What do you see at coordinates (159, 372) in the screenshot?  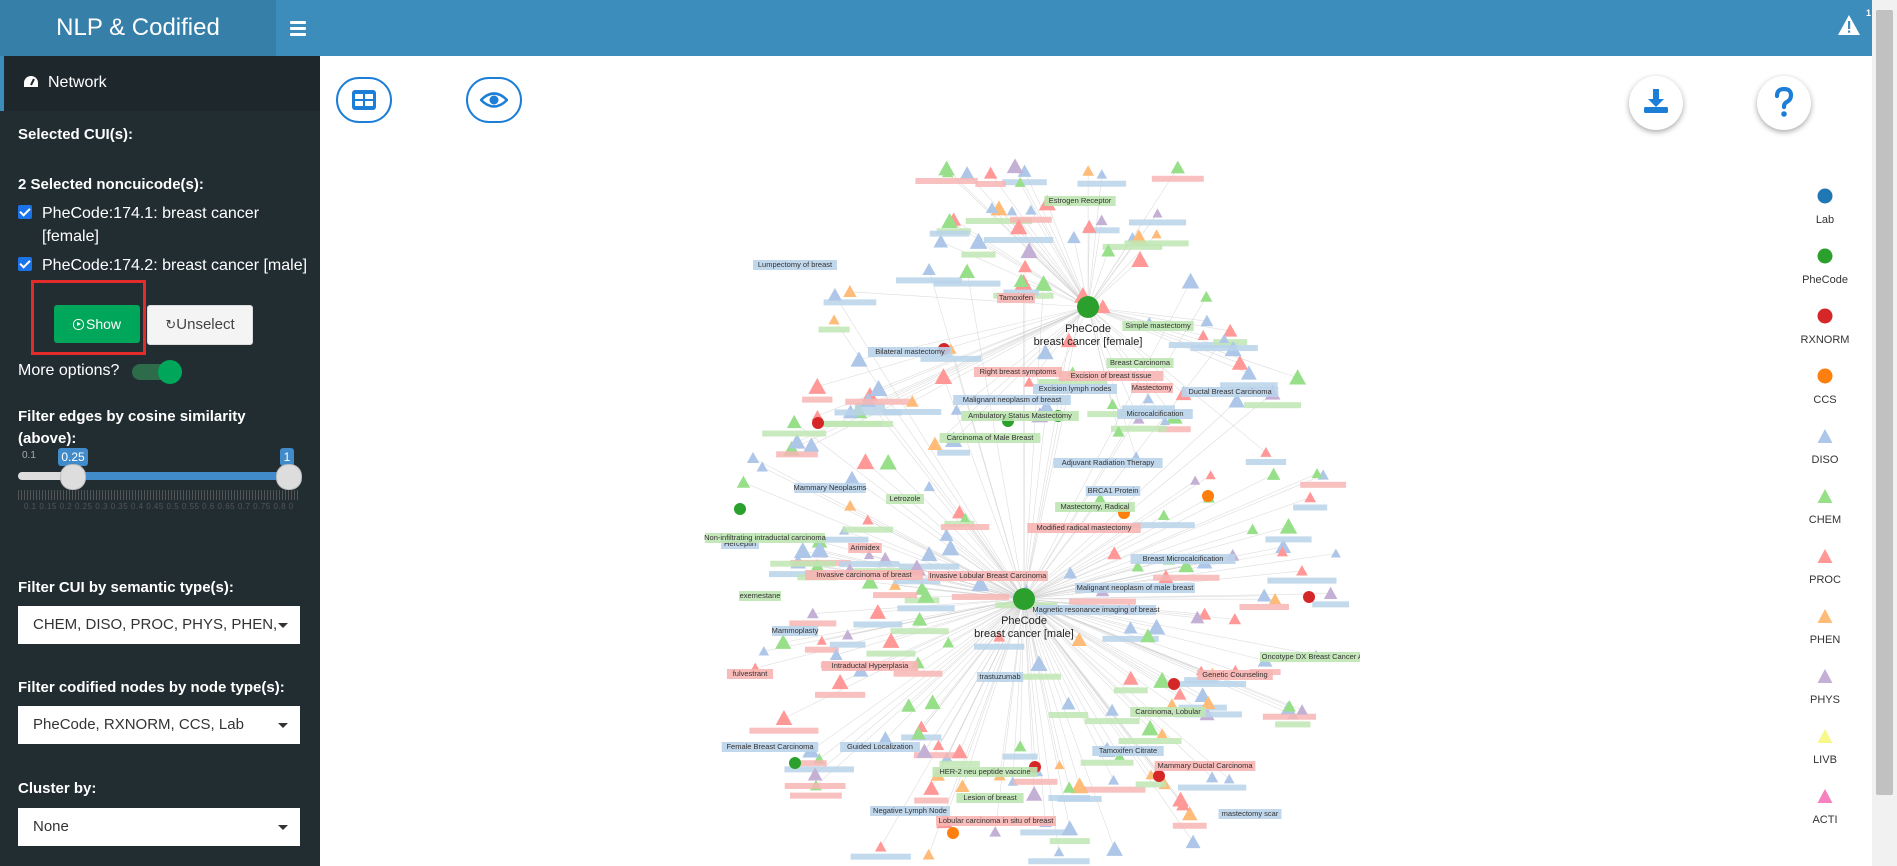 I see `more-options-toggle` at bounding box center [159, 372].